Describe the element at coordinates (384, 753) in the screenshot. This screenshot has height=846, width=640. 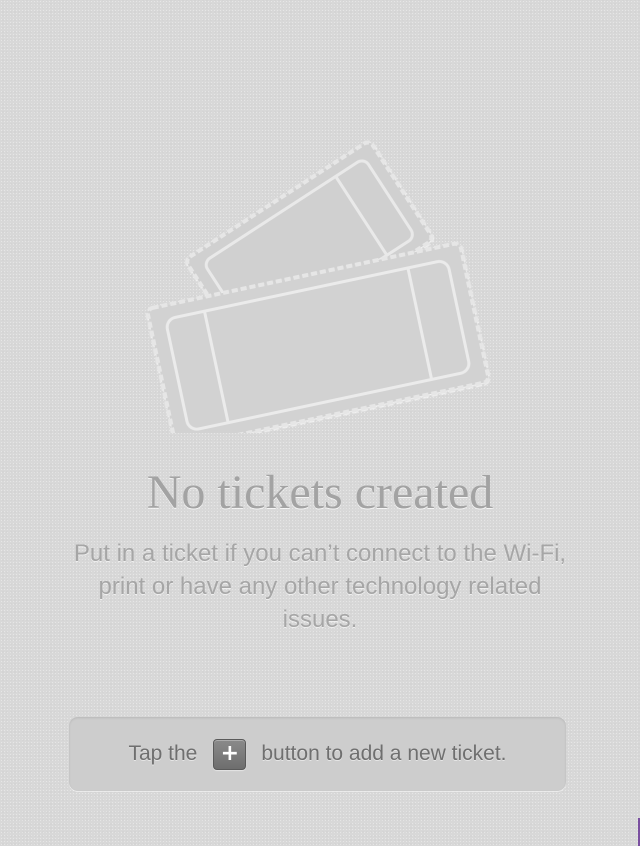
I see `hint-suffix: button to add a new ticket.` at that location.